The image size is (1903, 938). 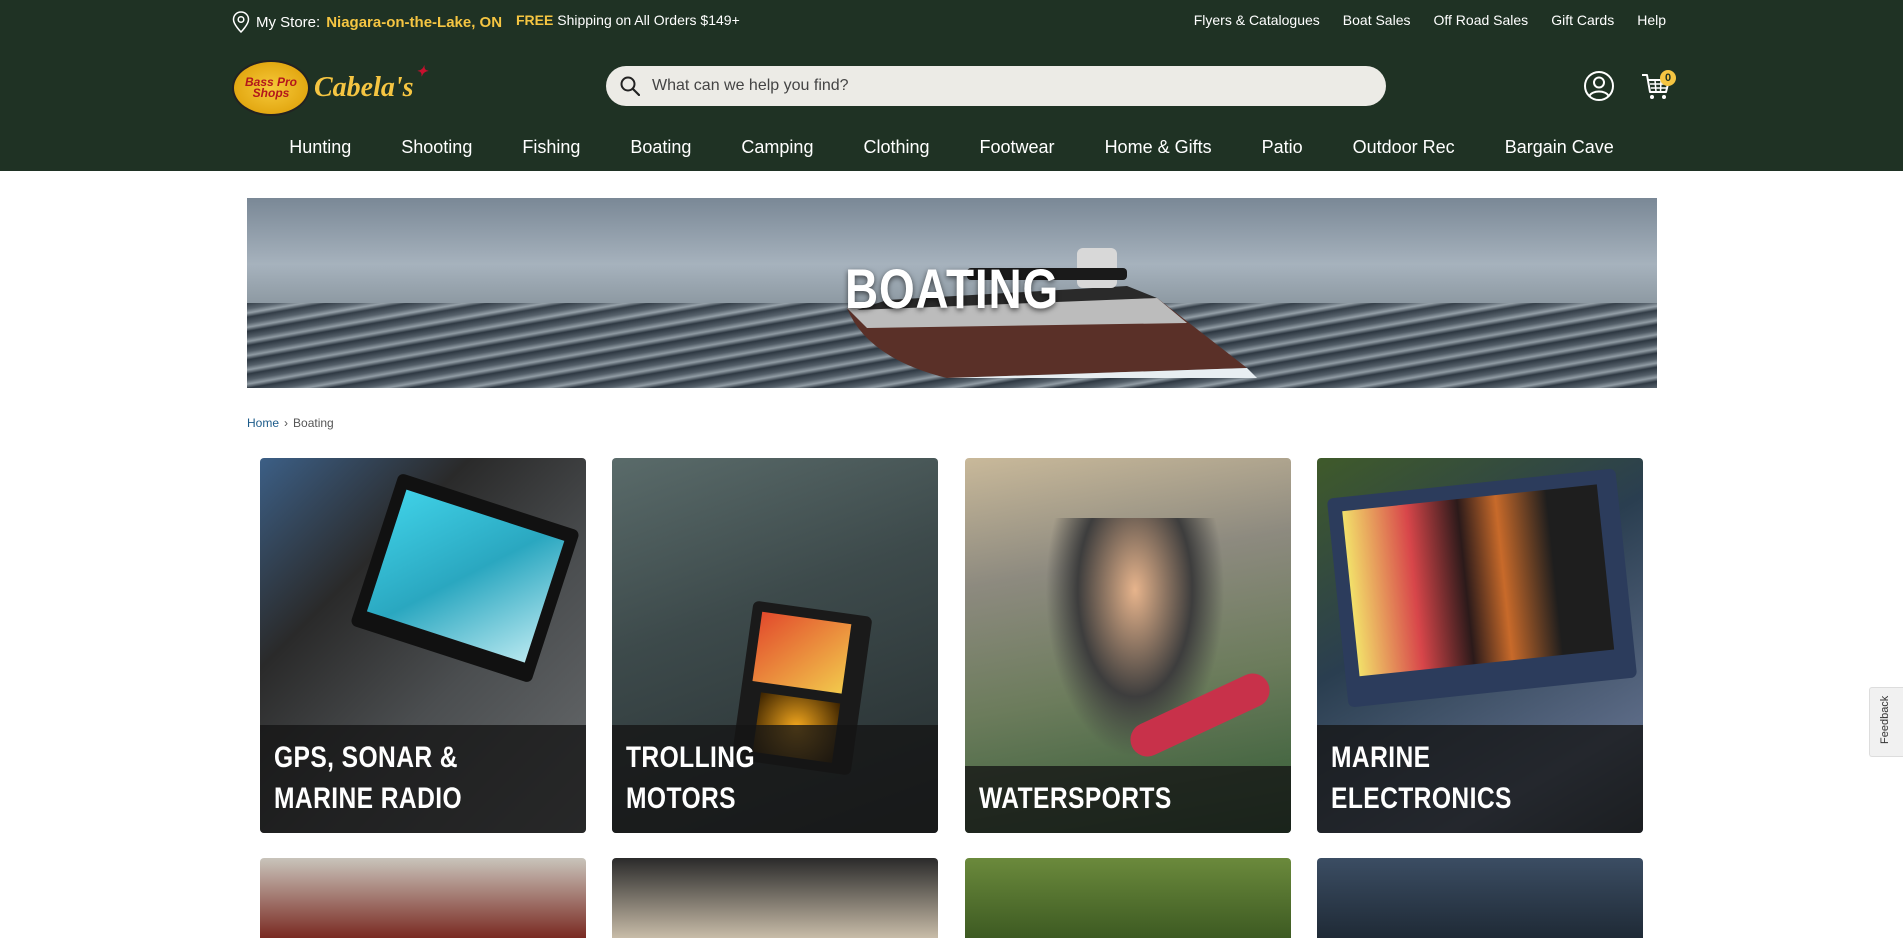 I want to click on category-card-gps-sonar: GPS, SONAR & MARINE RADIO, so click(x=423, y=645).